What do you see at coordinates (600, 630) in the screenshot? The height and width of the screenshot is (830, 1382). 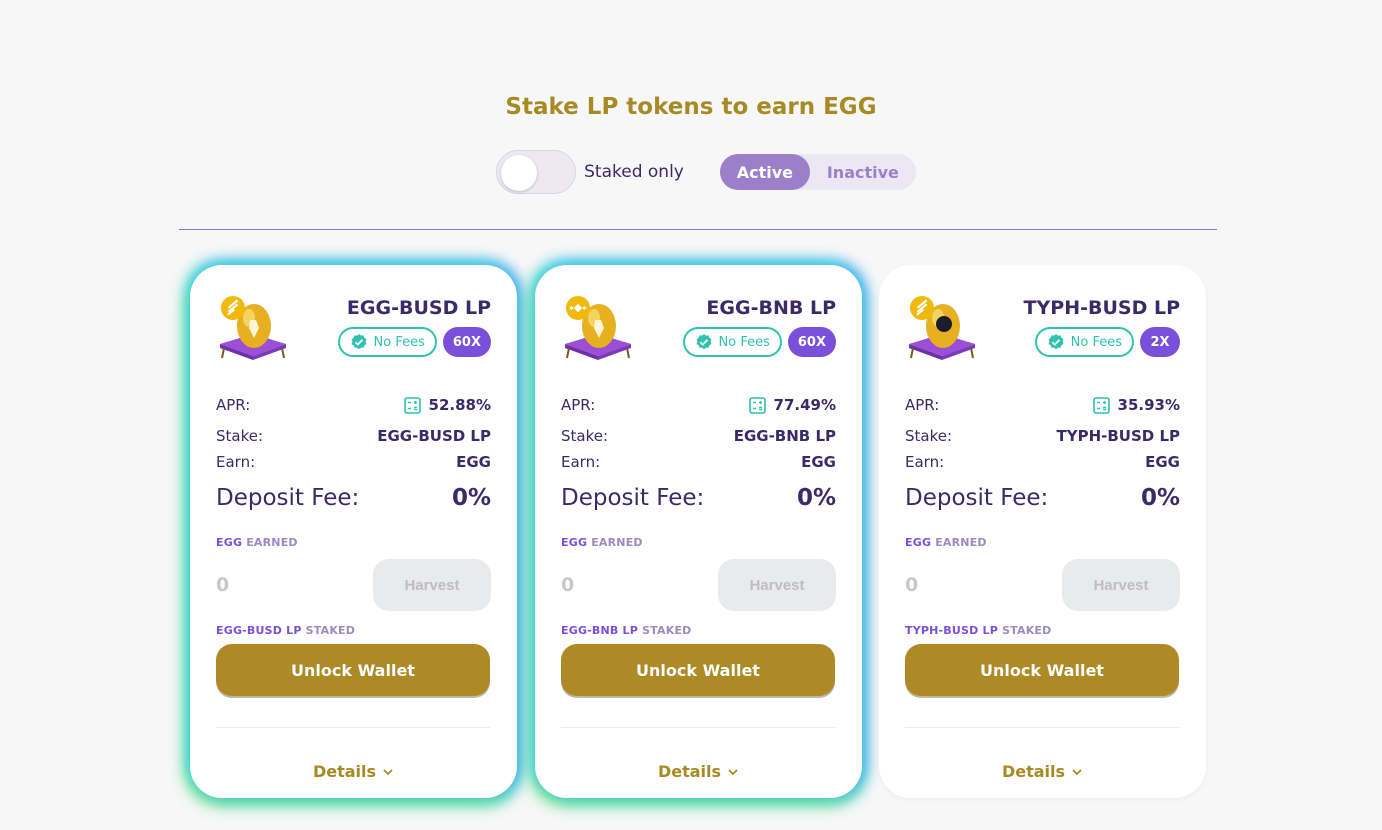 I see `staked-token: EGG-BNB LP` at bounding box center [600, 630].